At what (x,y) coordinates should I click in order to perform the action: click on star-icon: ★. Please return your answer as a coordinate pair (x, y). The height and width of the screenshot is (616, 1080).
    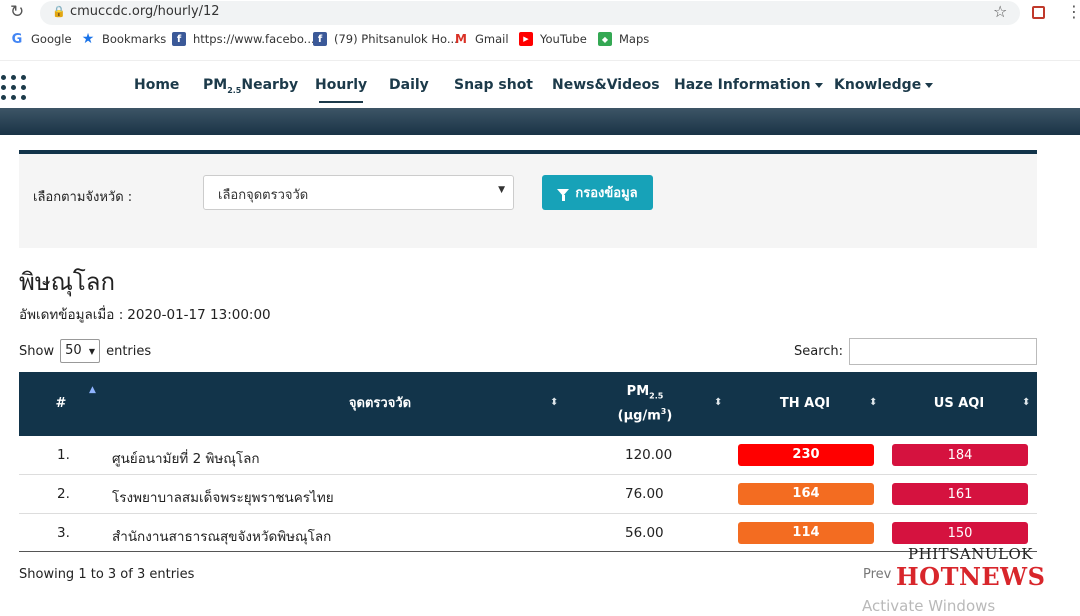
    Looking at the image, I should click on (88, 39).